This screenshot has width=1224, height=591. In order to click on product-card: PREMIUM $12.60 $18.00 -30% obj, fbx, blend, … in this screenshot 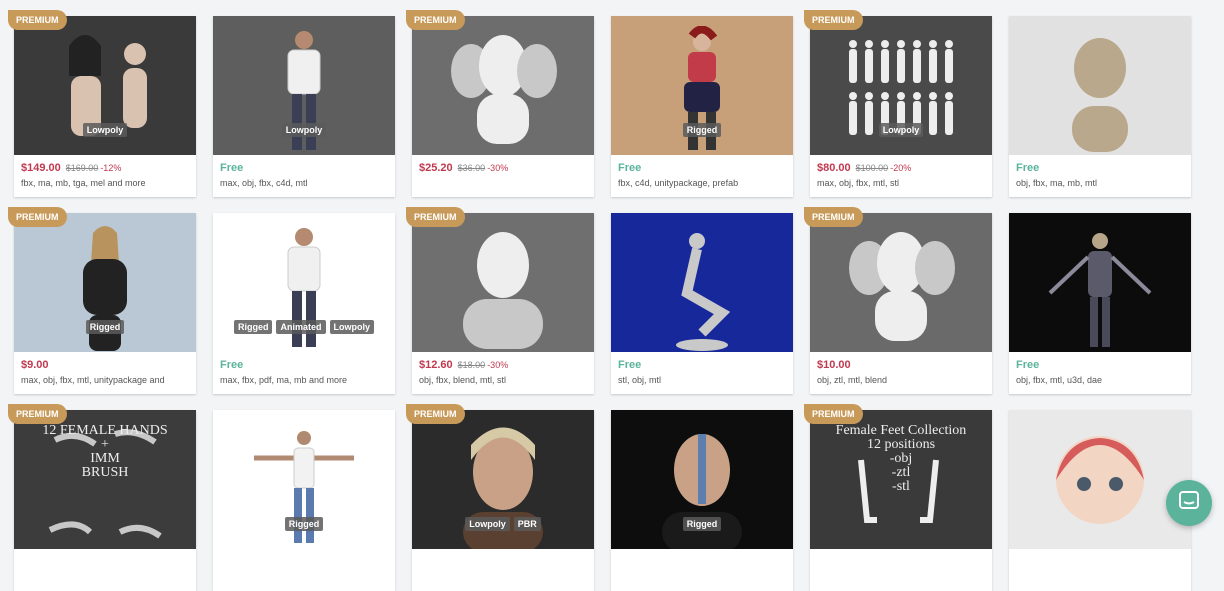, I will do `click(500, 300)`.